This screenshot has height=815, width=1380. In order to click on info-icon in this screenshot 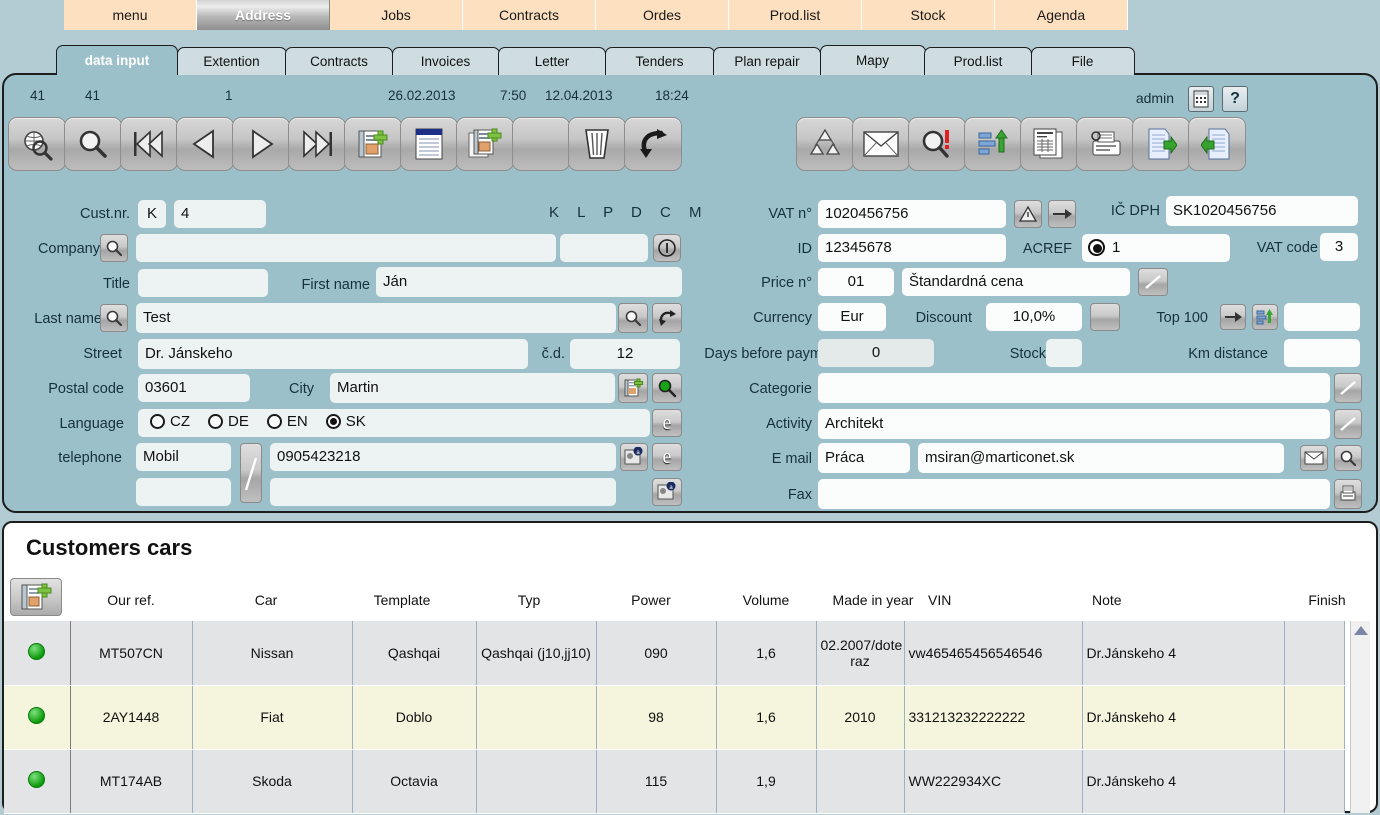, I will do `click(667, 248)`.